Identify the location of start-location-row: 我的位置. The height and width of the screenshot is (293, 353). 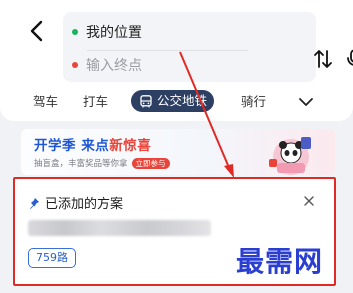
(107, 32).